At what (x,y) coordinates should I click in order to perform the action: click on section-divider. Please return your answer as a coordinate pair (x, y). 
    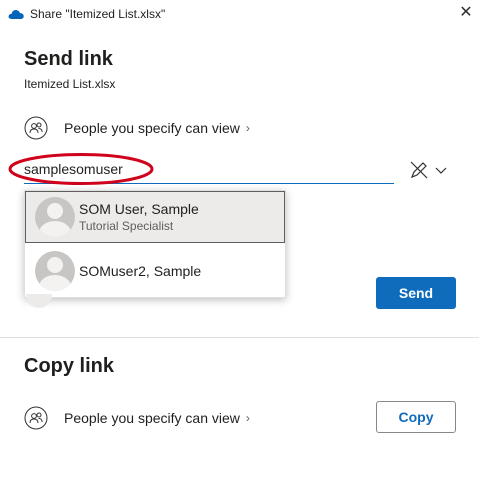
    Looking at the image, I should click on (239, 337).